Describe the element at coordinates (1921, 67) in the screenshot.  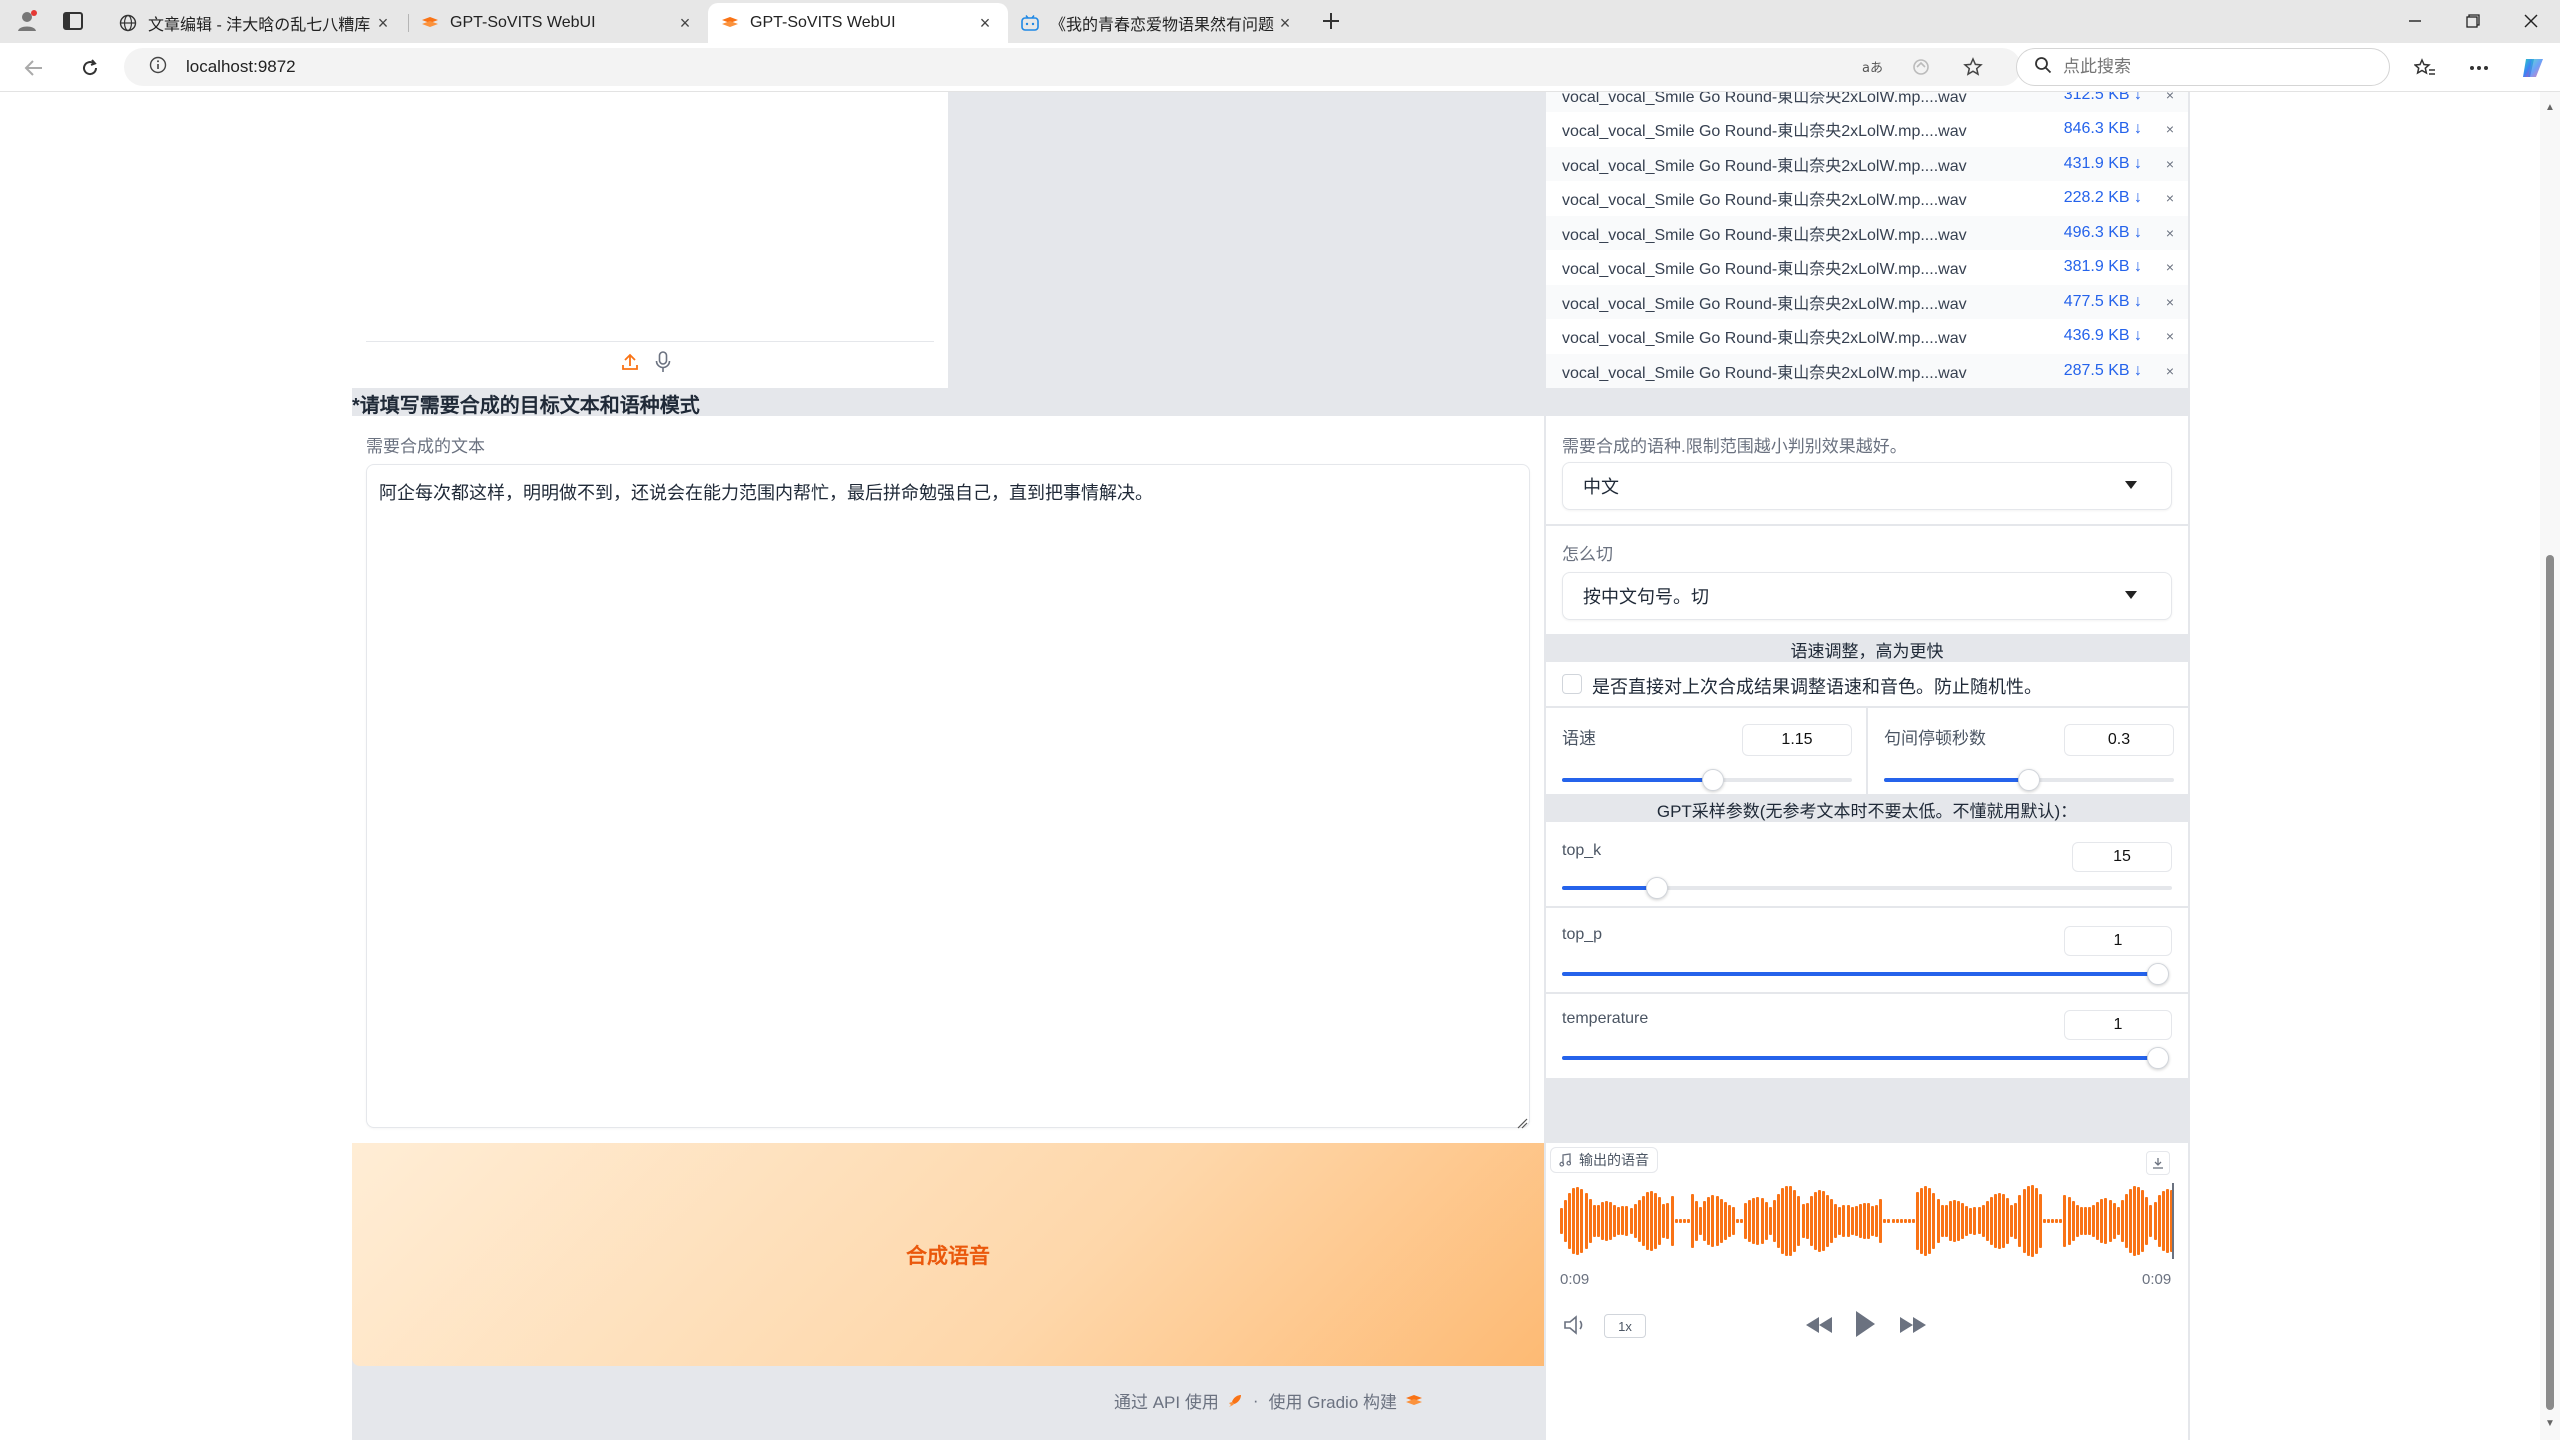
I see `reader-mode-icon` at that location.